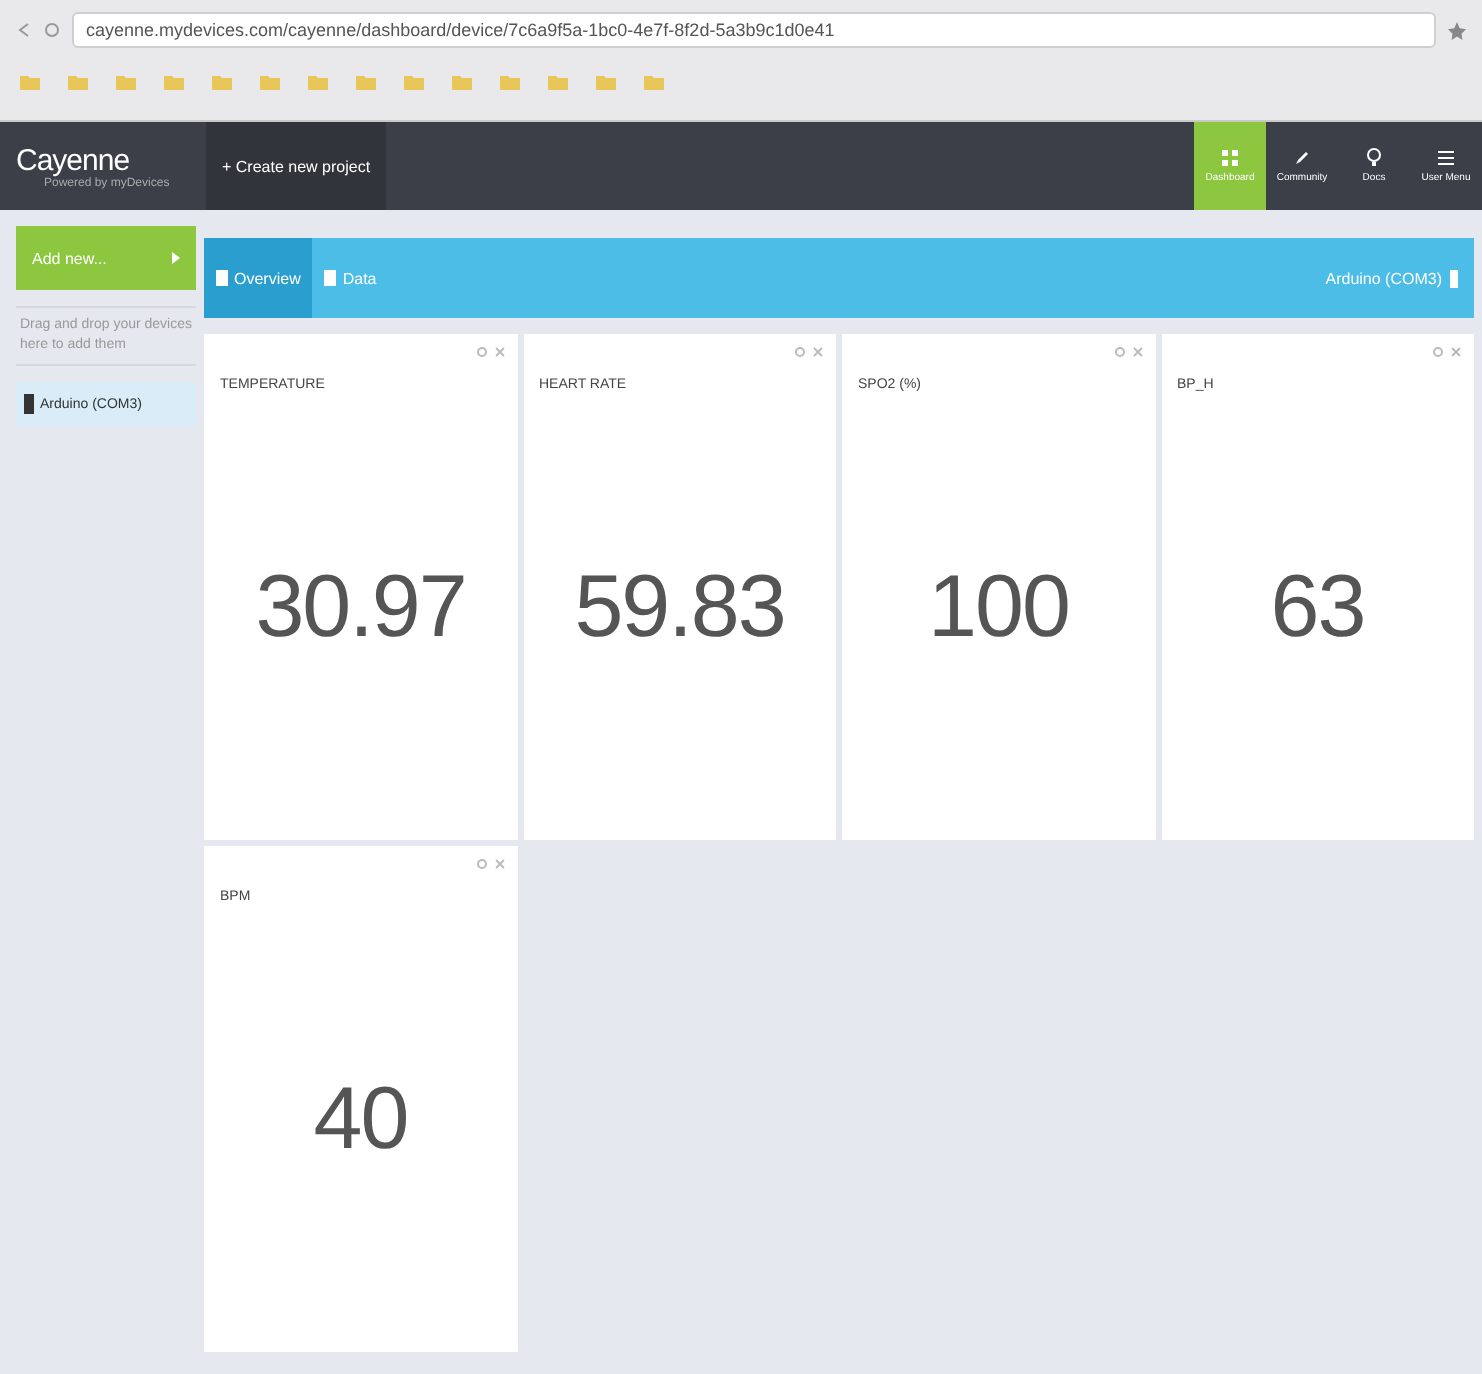 This screenshot has width=1482, height=1374. Describe the element at coordinates (176, 258) in the screenshot. I see `chevron-icon` at that location.